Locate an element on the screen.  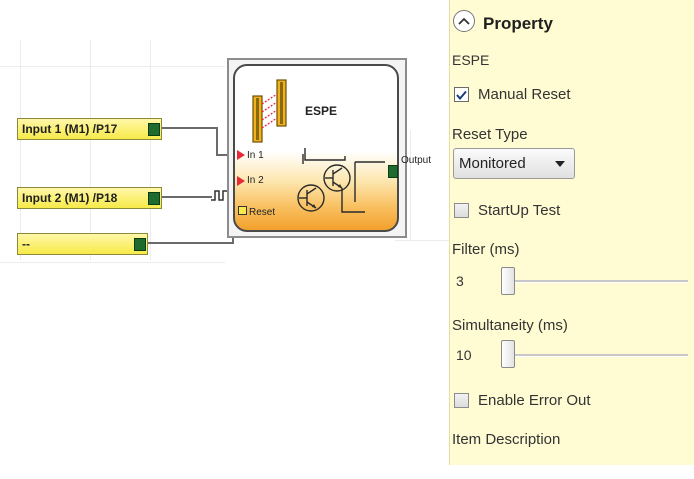
input-block-label: Input 2 (M1) /P18 is located at coordinates (70, 198).